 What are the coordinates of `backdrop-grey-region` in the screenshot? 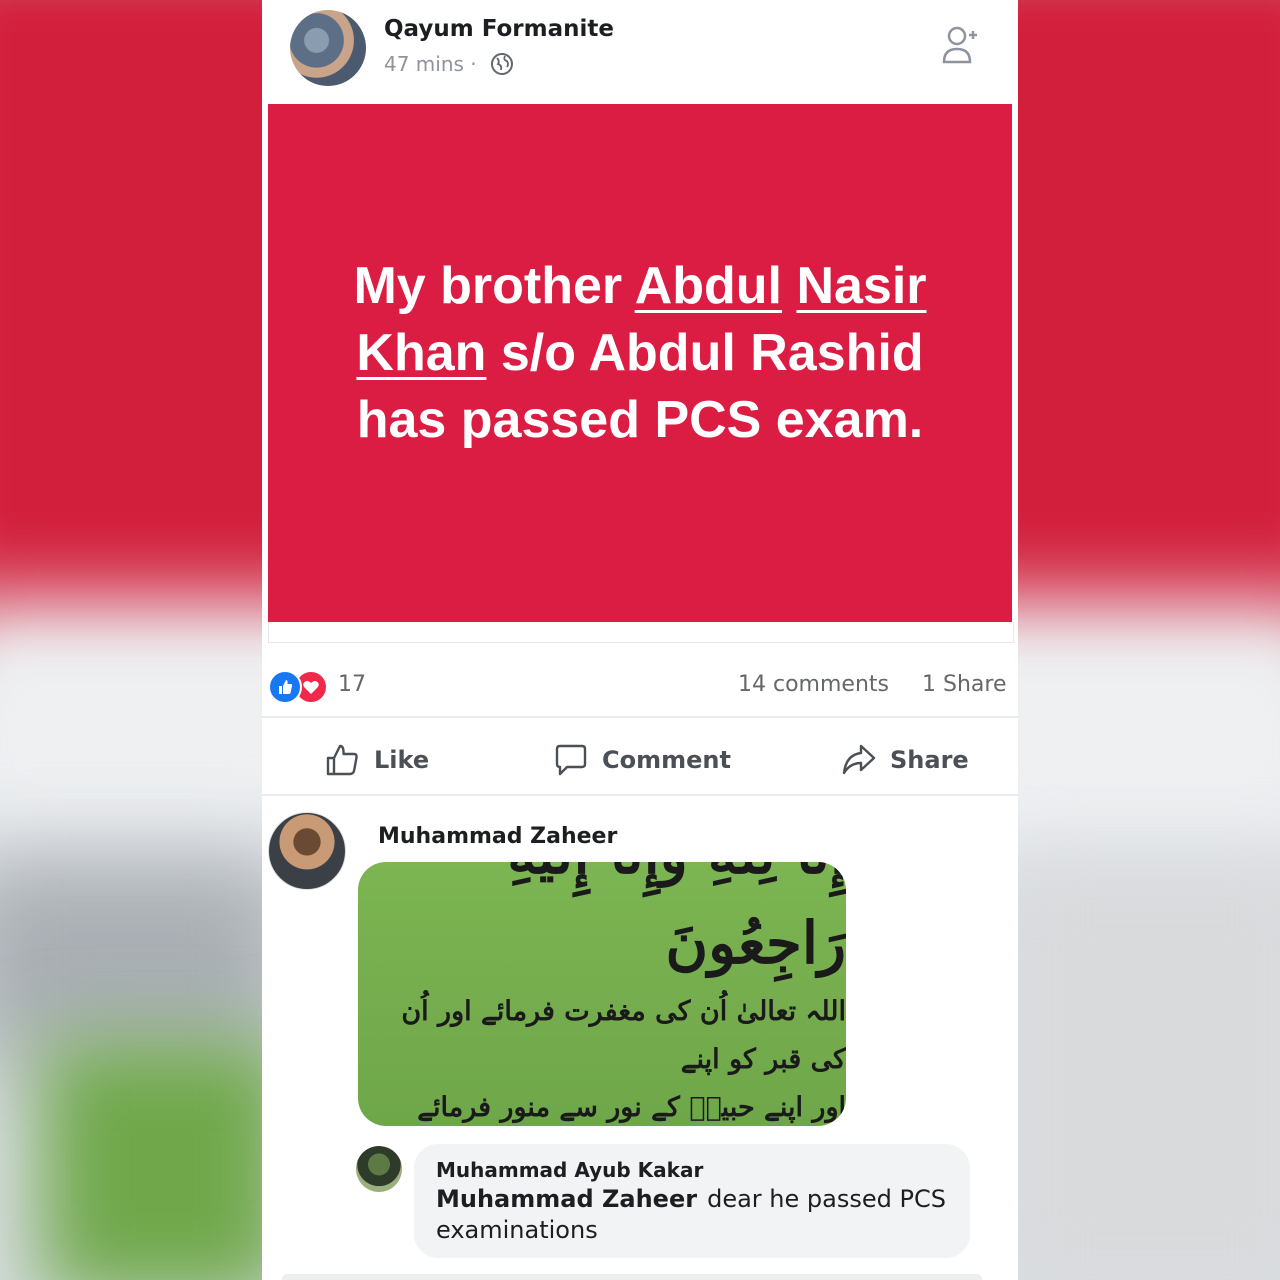 It's located at (145, 960).